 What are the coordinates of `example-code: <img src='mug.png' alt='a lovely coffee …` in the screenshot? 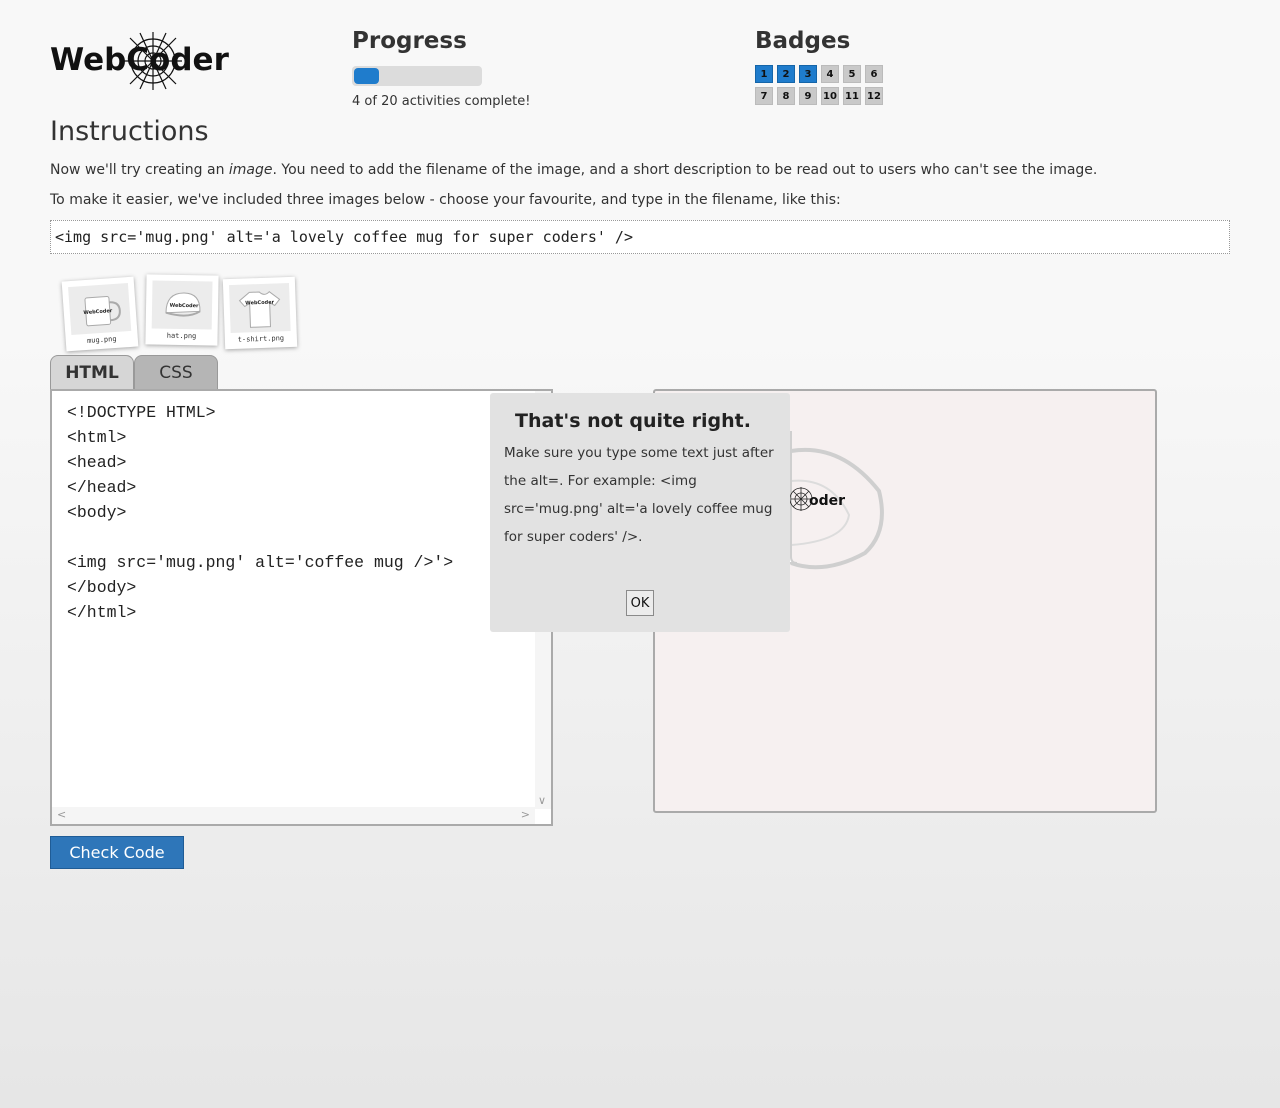 It's located at (640, 237).